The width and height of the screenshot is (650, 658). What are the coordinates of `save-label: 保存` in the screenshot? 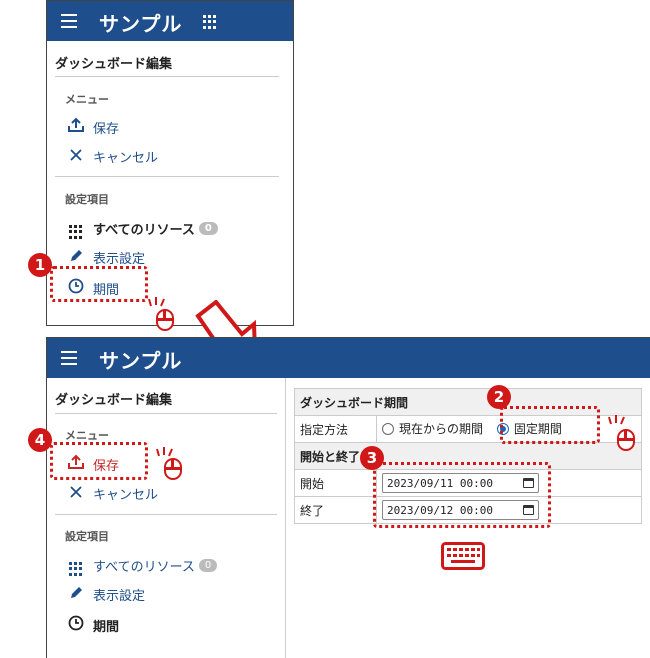 It's located at (106, 129).